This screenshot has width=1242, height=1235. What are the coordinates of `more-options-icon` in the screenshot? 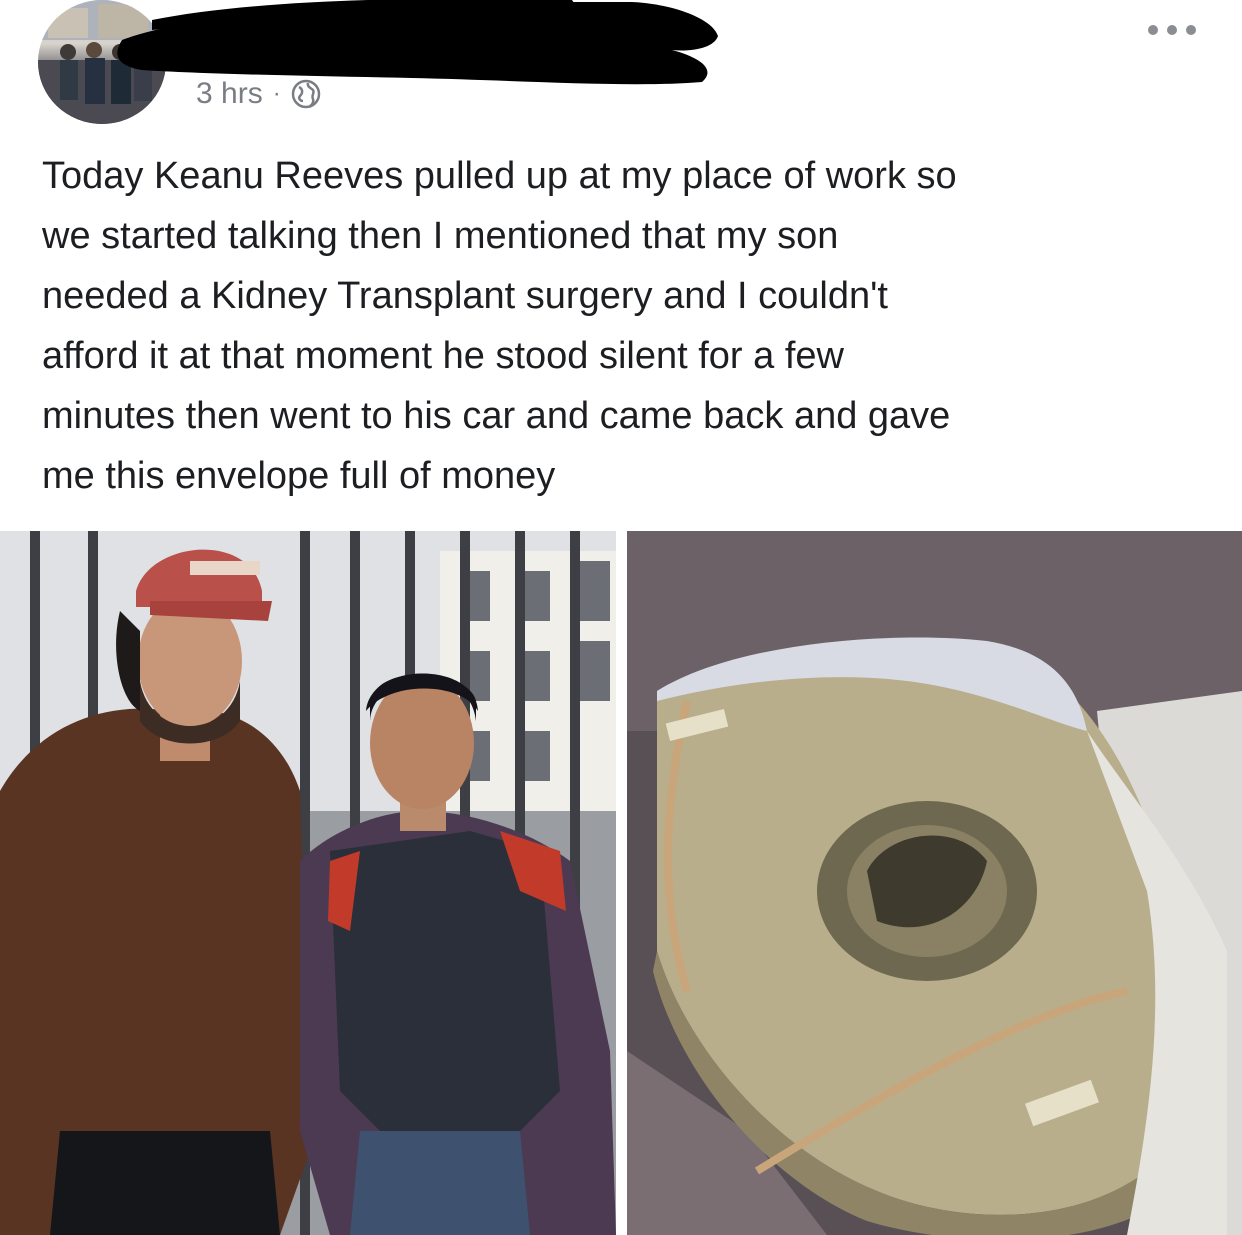 It's located at (1172, 30).